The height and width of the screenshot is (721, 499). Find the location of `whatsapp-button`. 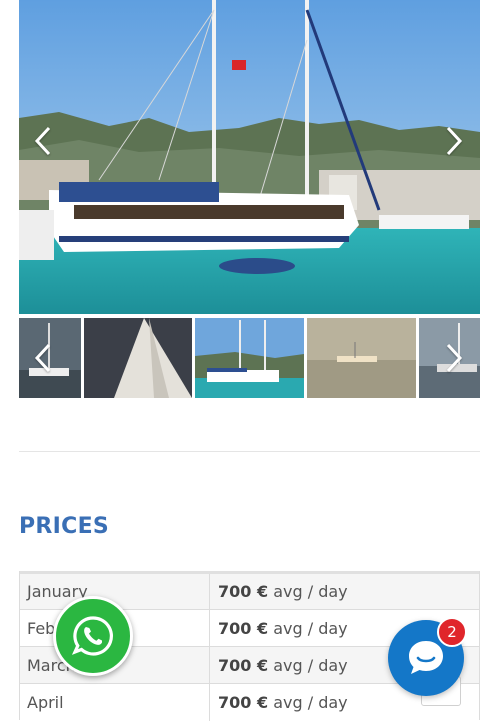

whatsapp-button is located at coordinates (93, 636).